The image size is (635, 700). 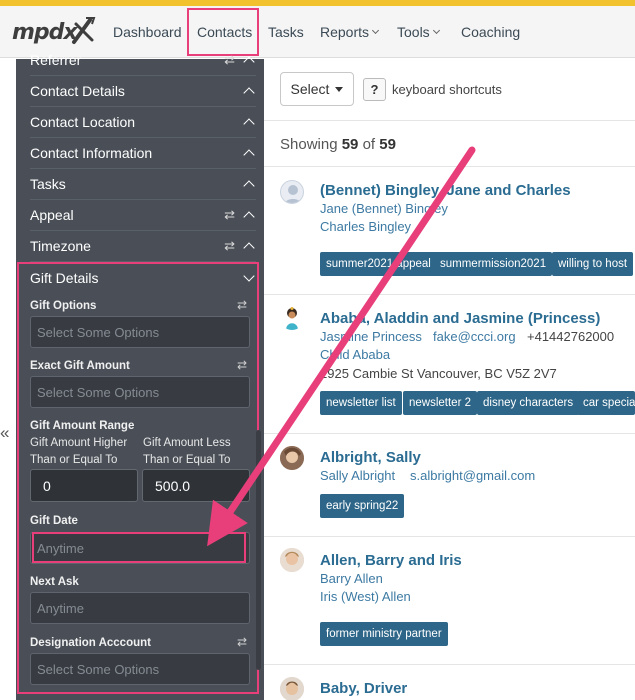 I want to click on contact-phone: +41442762000, so click(x=570, y=336).